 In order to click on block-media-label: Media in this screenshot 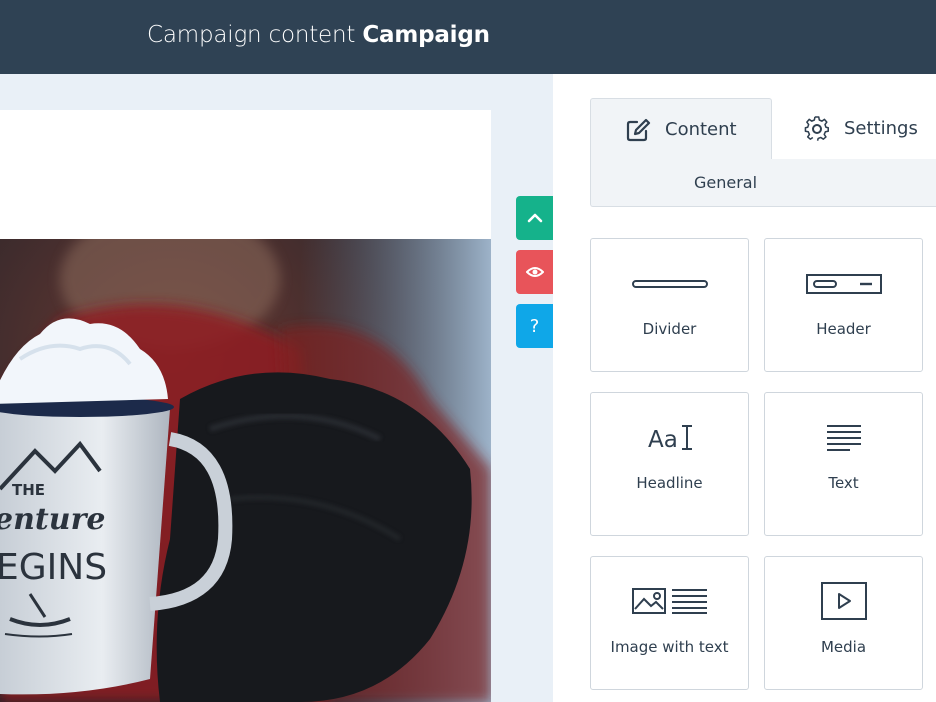, I will do `click(843, 647)`.